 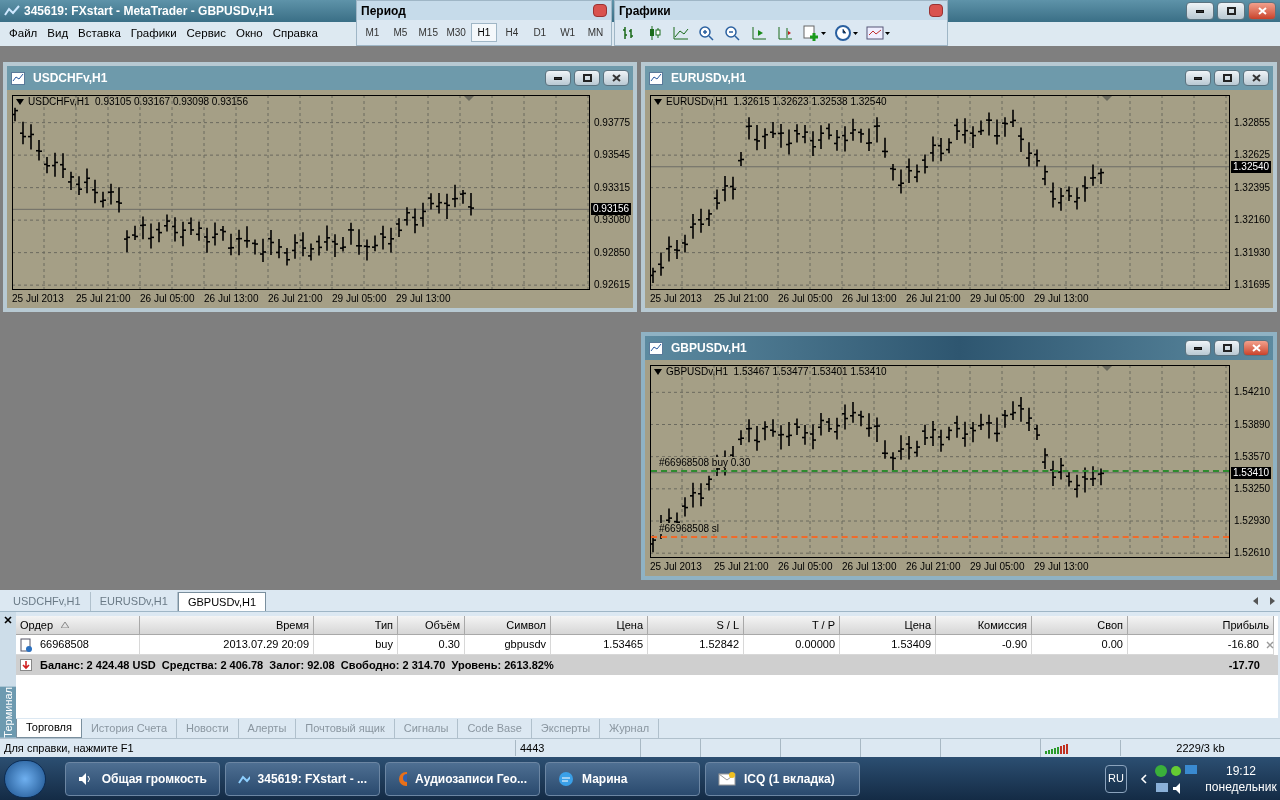 What do you see at coordinates (805, 567) in the screenshot?
I see `time-axis-label: 26 Jul 05:00` at bounding box center [805, 567].